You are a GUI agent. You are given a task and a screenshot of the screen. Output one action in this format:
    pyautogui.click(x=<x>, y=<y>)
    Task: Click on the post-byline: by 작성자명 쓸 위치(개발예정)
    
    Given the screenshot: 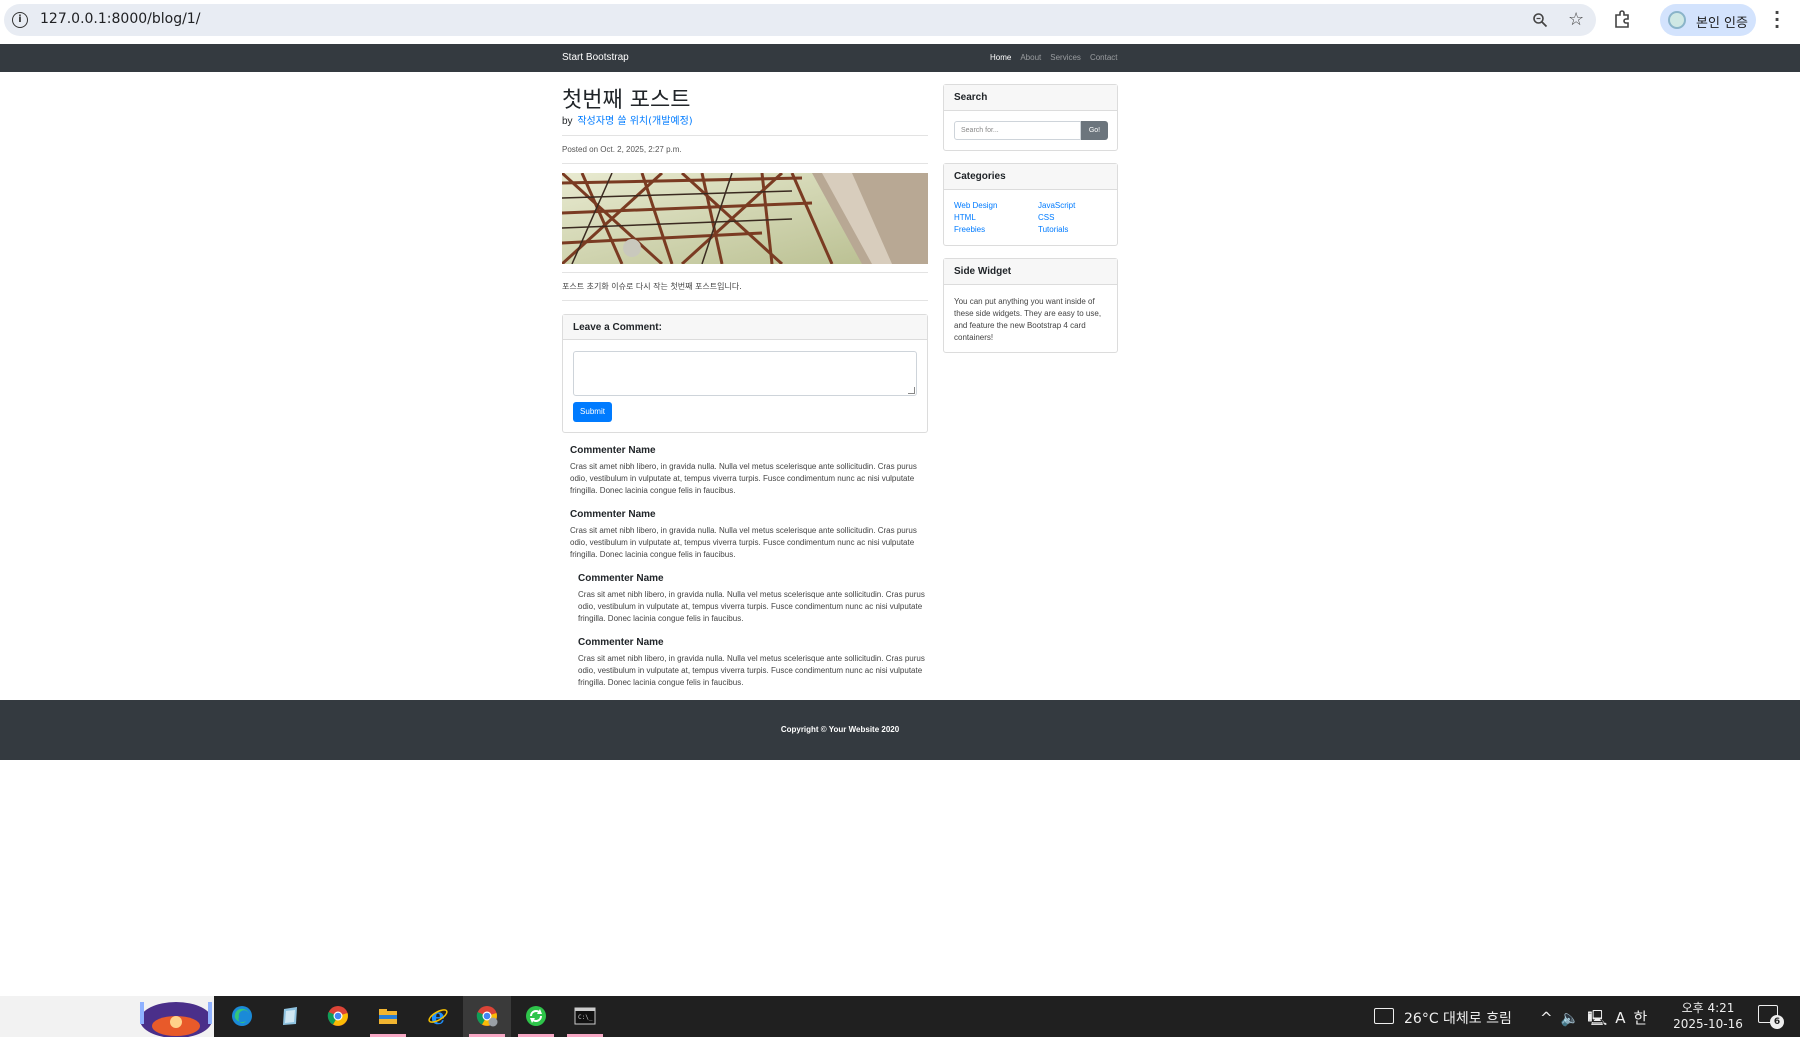 What is the action you would take?
    pyautogui.click(x=627, y=119)
    